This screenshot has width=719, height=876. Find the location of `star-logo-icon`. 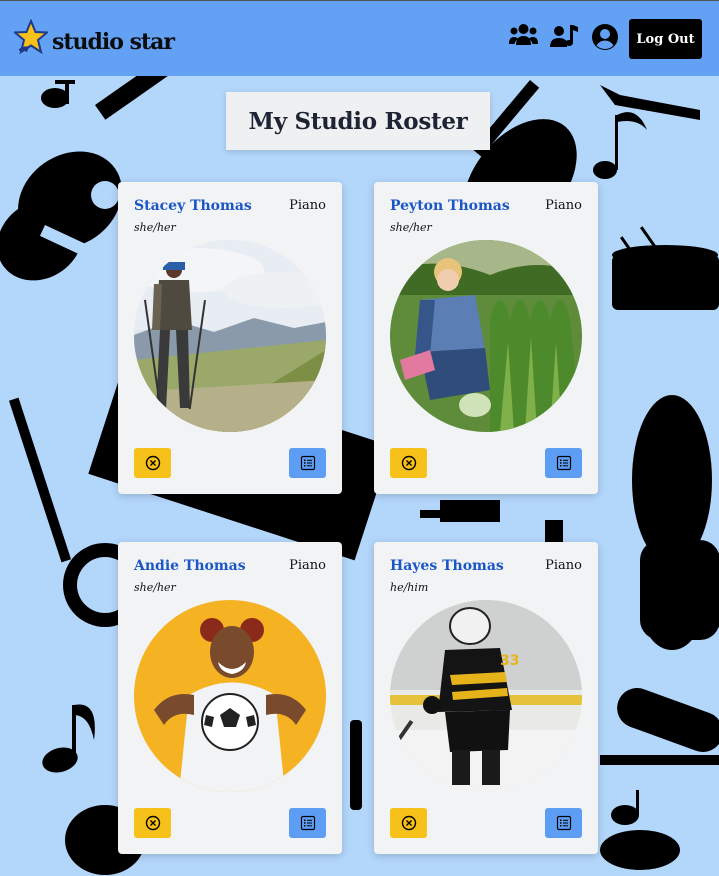

star-logo-icon is located at coordinates (31, 37).